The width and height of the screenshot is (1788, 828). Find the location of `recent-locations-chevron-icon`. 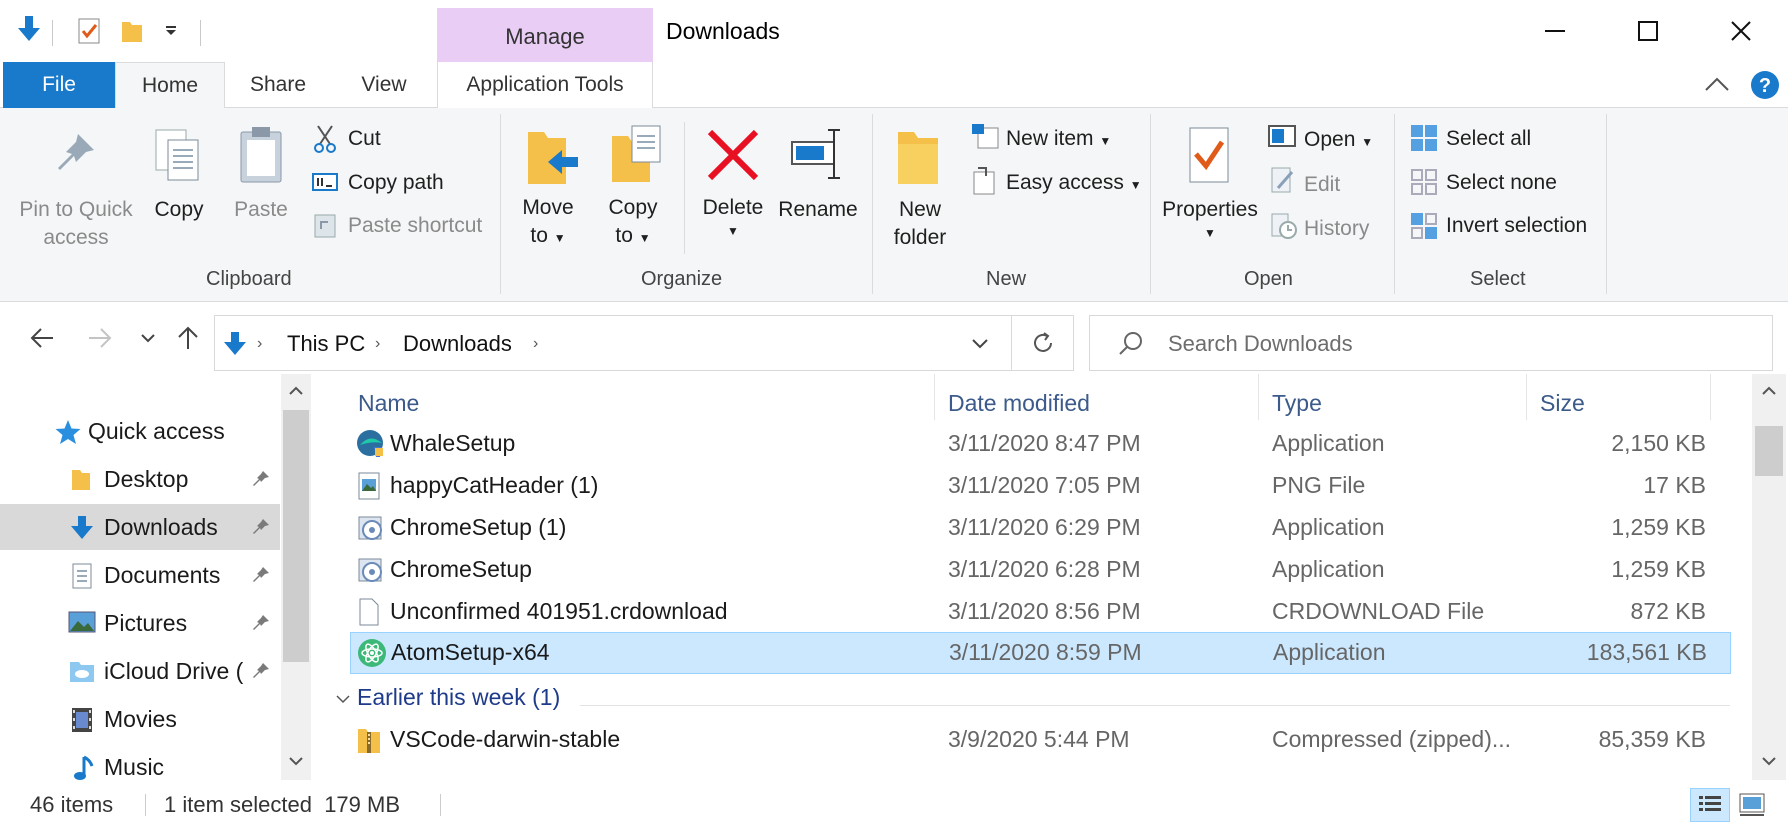

recent-locations-chevron-icon is located at coordinates (148, 338).